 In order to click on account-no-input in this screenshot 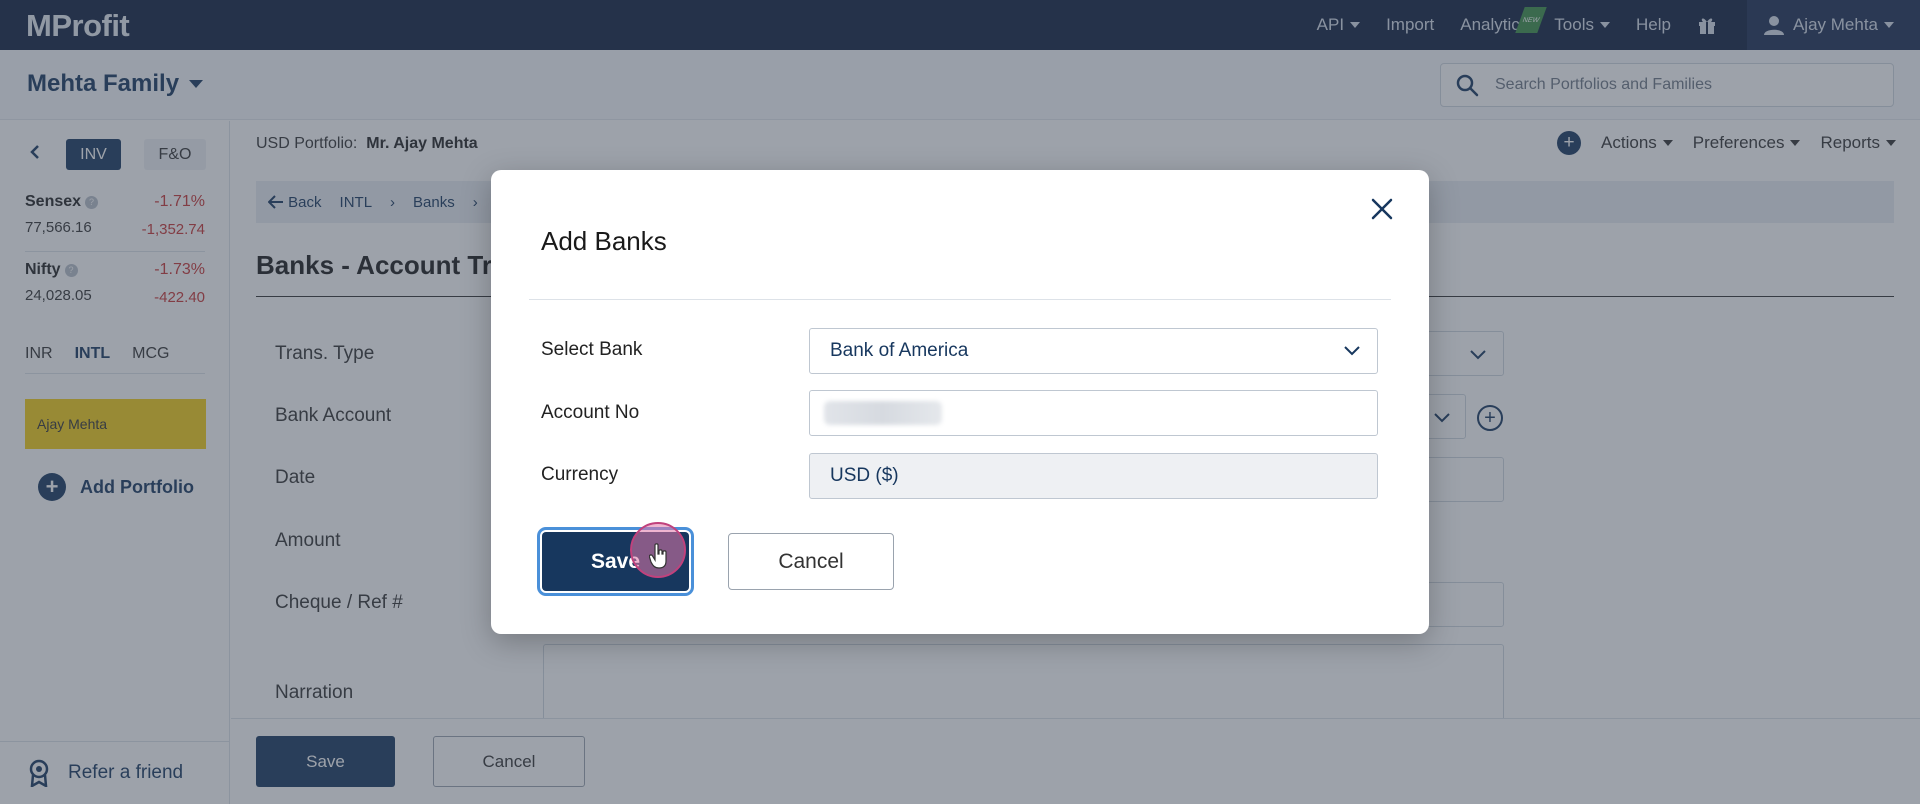, I will do `click(1093, 413)`.